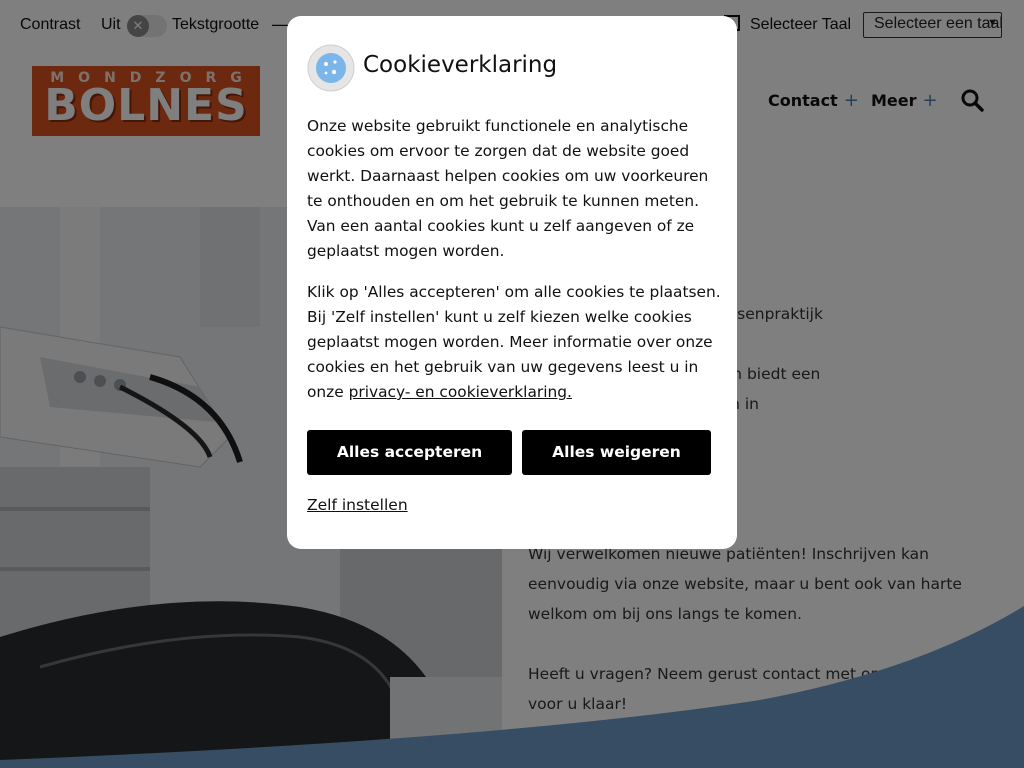 The image size is (1024, 768). Describe the element at coordinates (616, 452) in the screenshot. I see `reject-all-button: Alles weigeren` at that location.